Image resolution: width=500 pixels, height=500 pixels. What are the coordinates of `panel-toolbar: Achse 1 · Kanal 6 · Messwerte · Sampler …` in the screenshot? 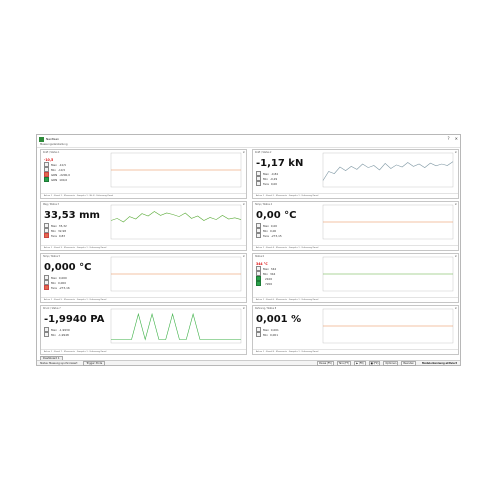 It's located at (355, 299).